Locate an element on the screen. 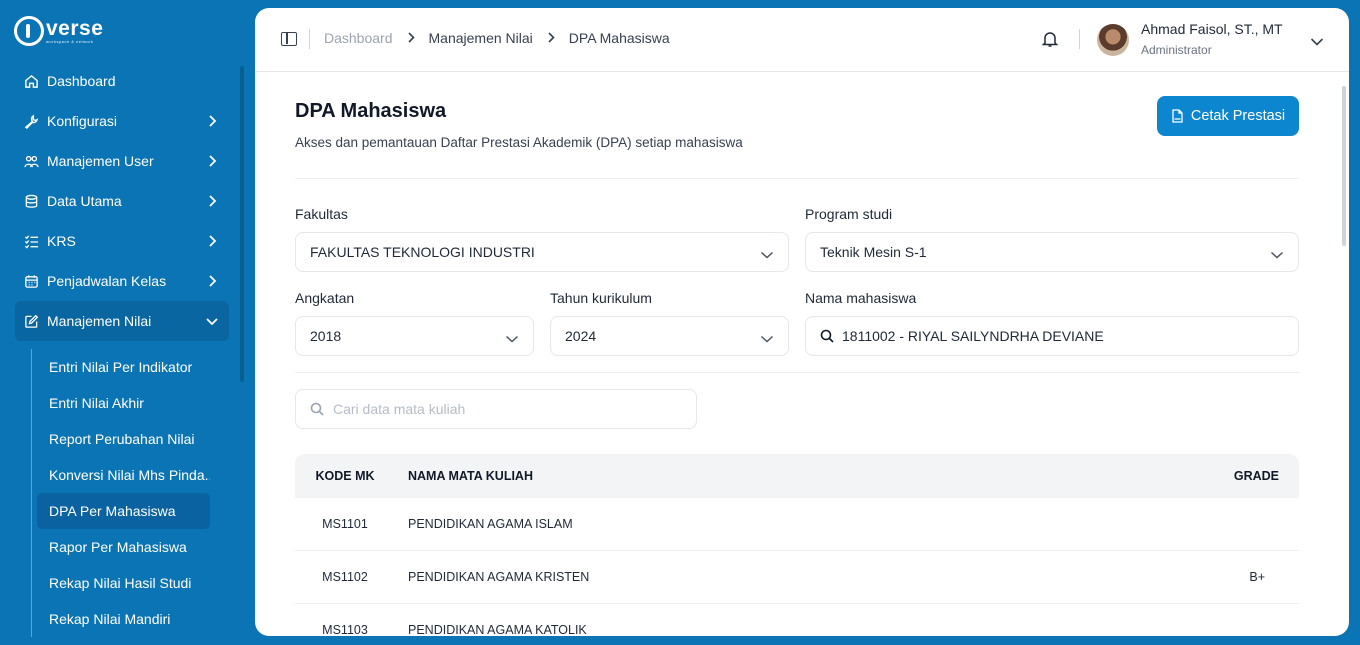  sidebar-item-manajemen-nilai: Manajemen Nilai is located at coordinates (122, 321).